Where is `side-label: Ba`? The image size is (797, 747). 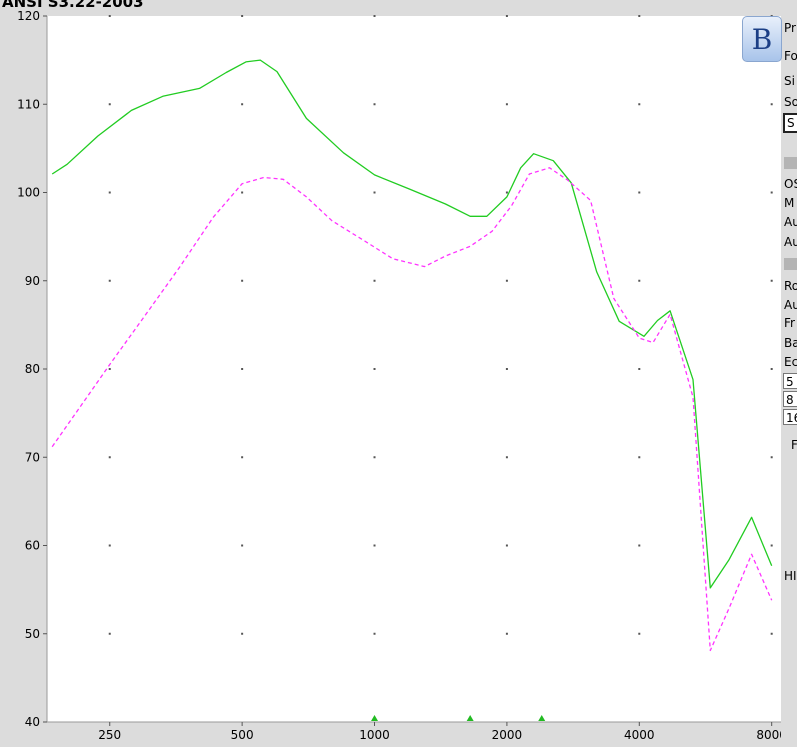 side-label: Ba is located at coordinates (790, 343).